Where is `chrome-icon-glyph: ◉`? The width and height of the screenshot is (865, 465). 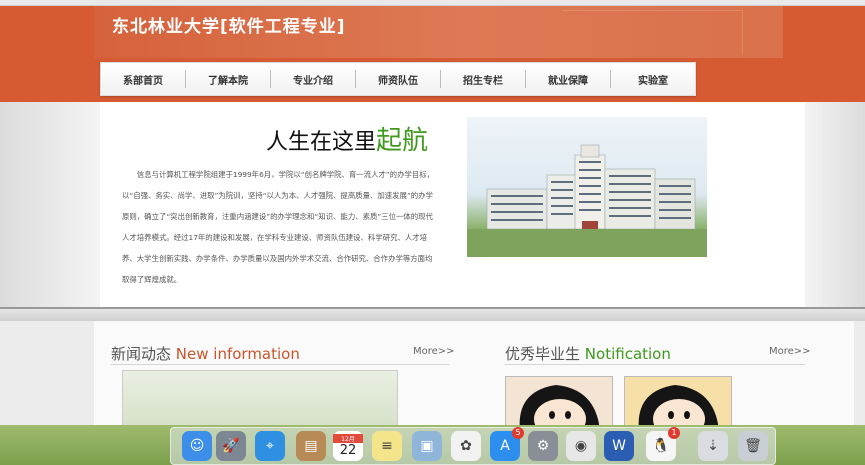 chrome-icon-glyph: ◉ is located at coordinates (581, 446).